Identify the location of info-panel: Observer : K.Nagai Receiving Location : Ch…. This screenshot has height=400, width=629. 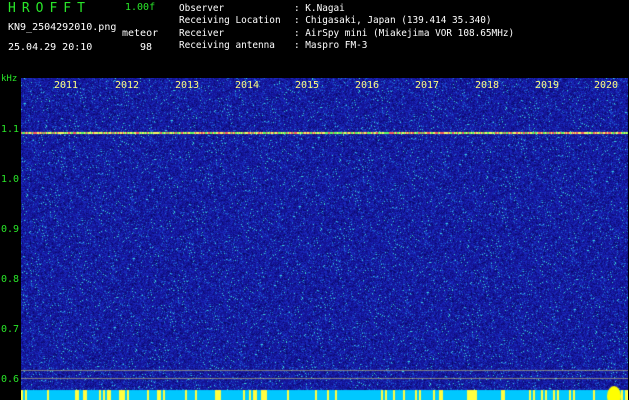
(346, 28).